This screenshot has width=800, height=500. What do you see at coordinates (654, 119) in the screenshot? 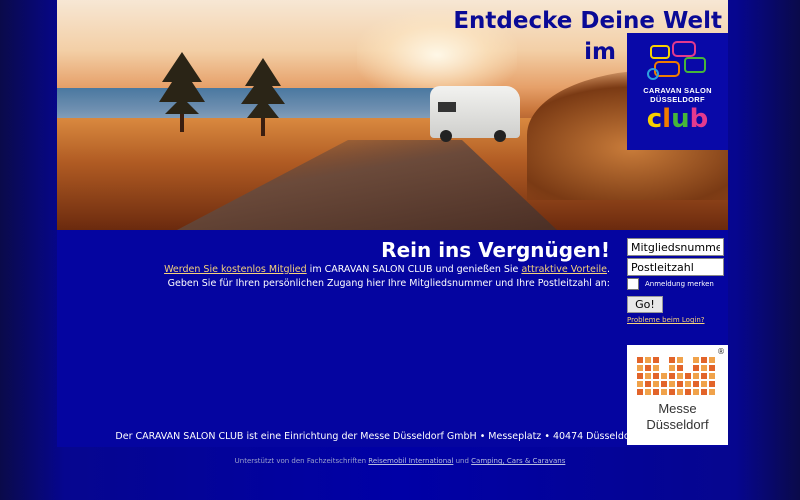
I see `club-letter-c: c` at bounding box center [654, 119].